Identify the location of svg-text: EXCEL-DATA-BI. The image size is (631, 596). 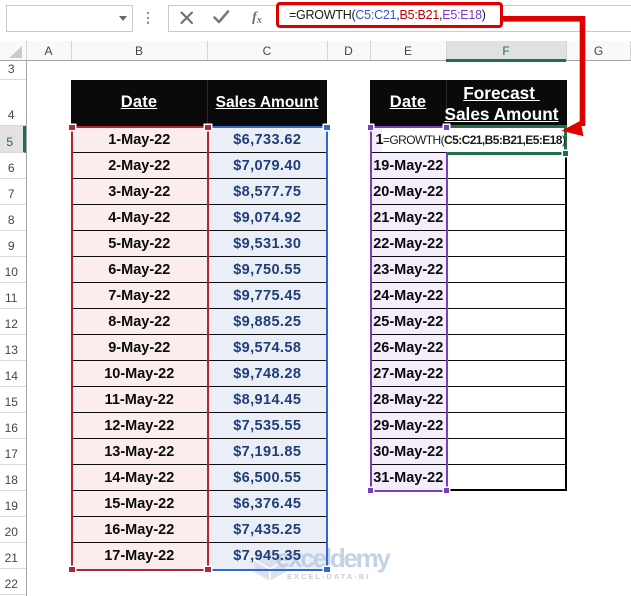
(328, 576).